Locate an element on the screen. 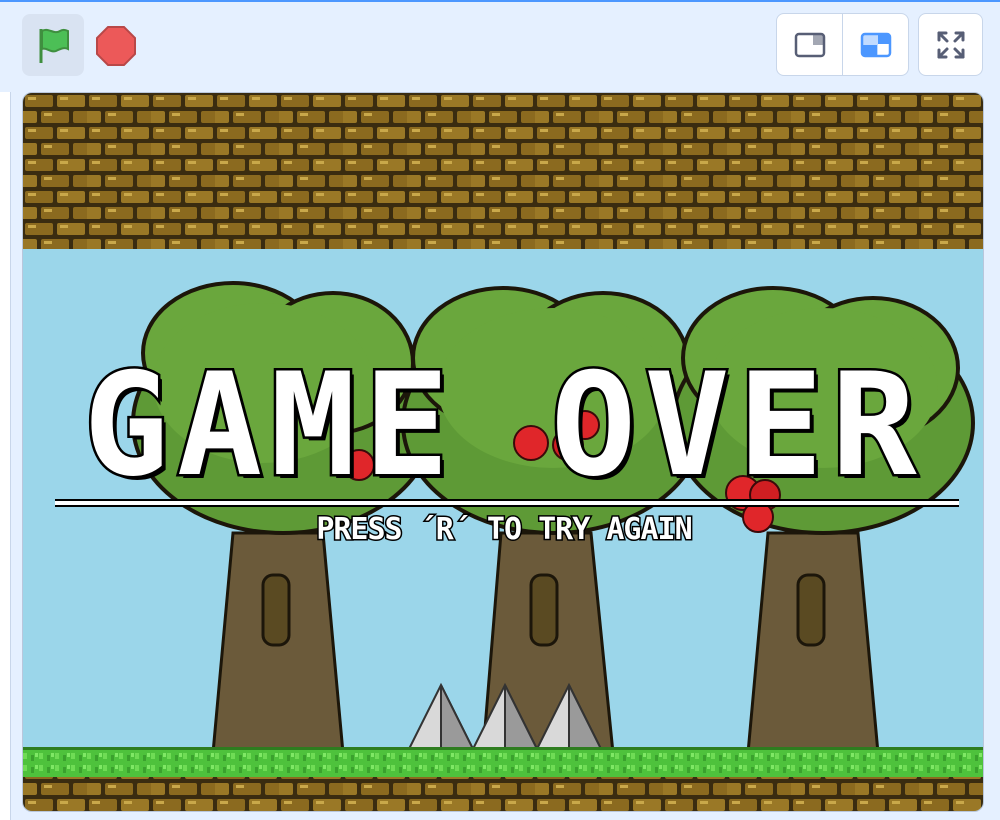 Image resolution: width=1000 pixels, height=820 pixels. stop-sign-icon is located at coordinates (116, 46).